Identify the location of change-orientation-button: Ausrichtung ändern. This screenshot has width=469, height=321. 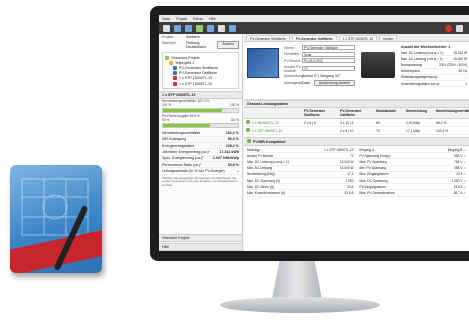
(334, 82).